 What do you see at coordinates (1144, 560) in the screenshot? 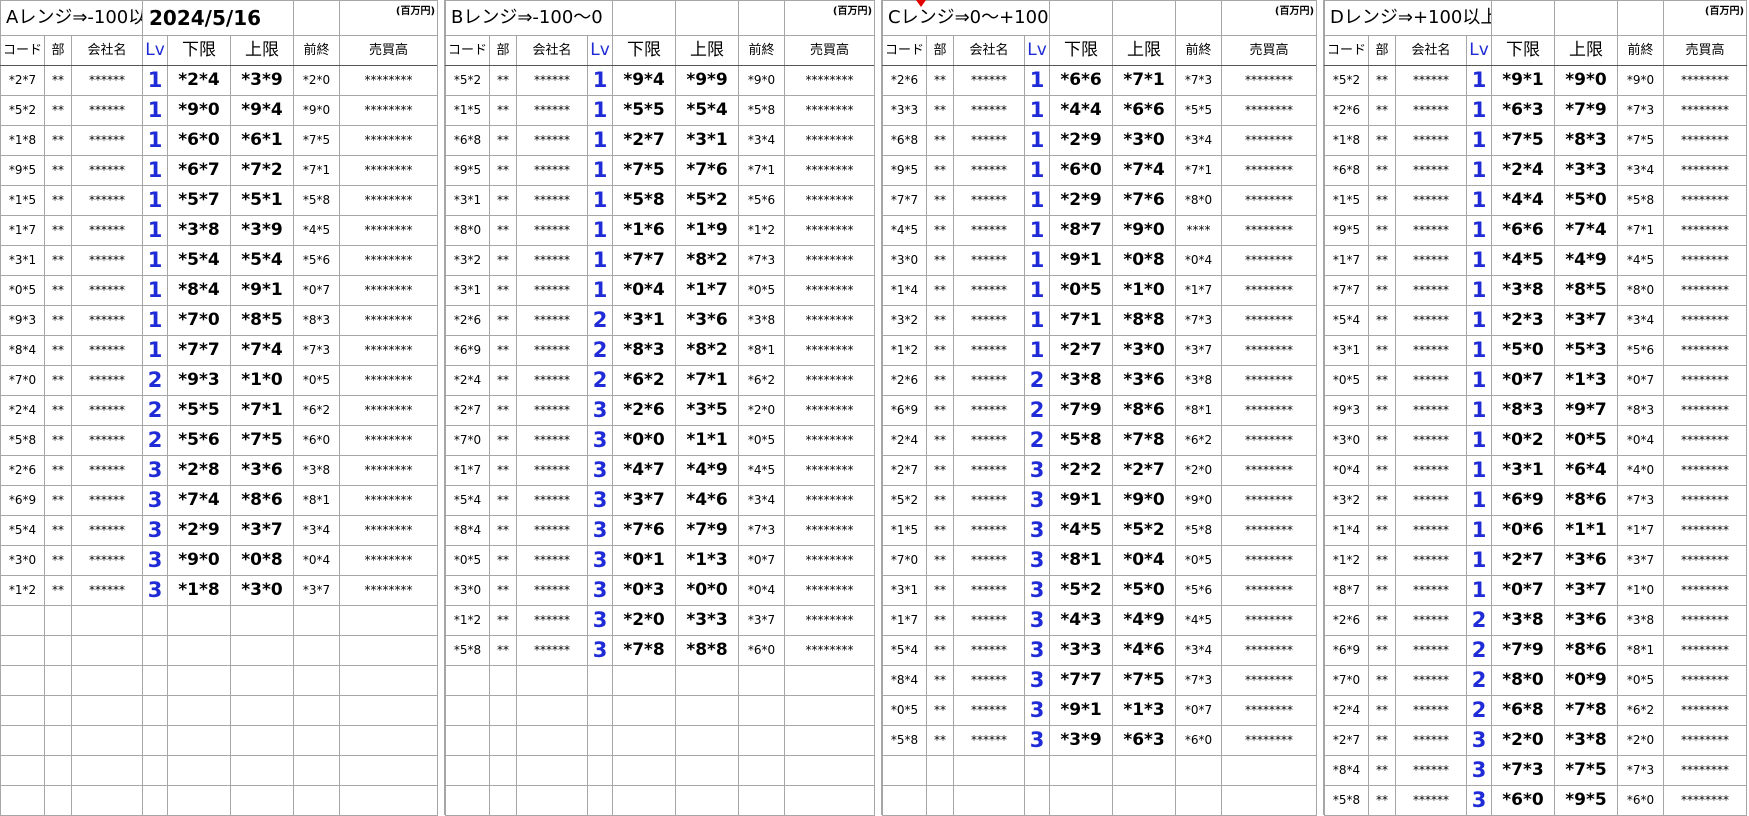
I see `cell-upper: *0*4` at bounding box center [1144, 560].